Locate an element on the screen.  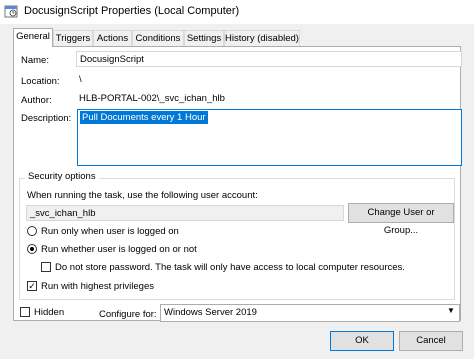
user-account-field: _svc_ichan_hlb is located at coordinates (185, 213).